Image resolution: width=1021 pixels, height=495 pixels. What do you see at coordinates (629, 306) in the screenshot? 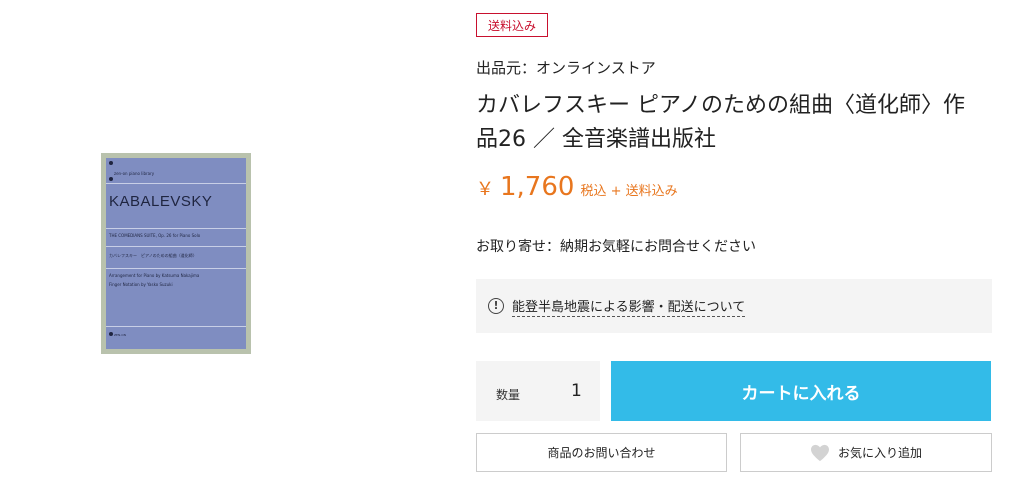
I see `notice-link: 能登半島地震による影響・配送について` at bounding box center [629, 306].